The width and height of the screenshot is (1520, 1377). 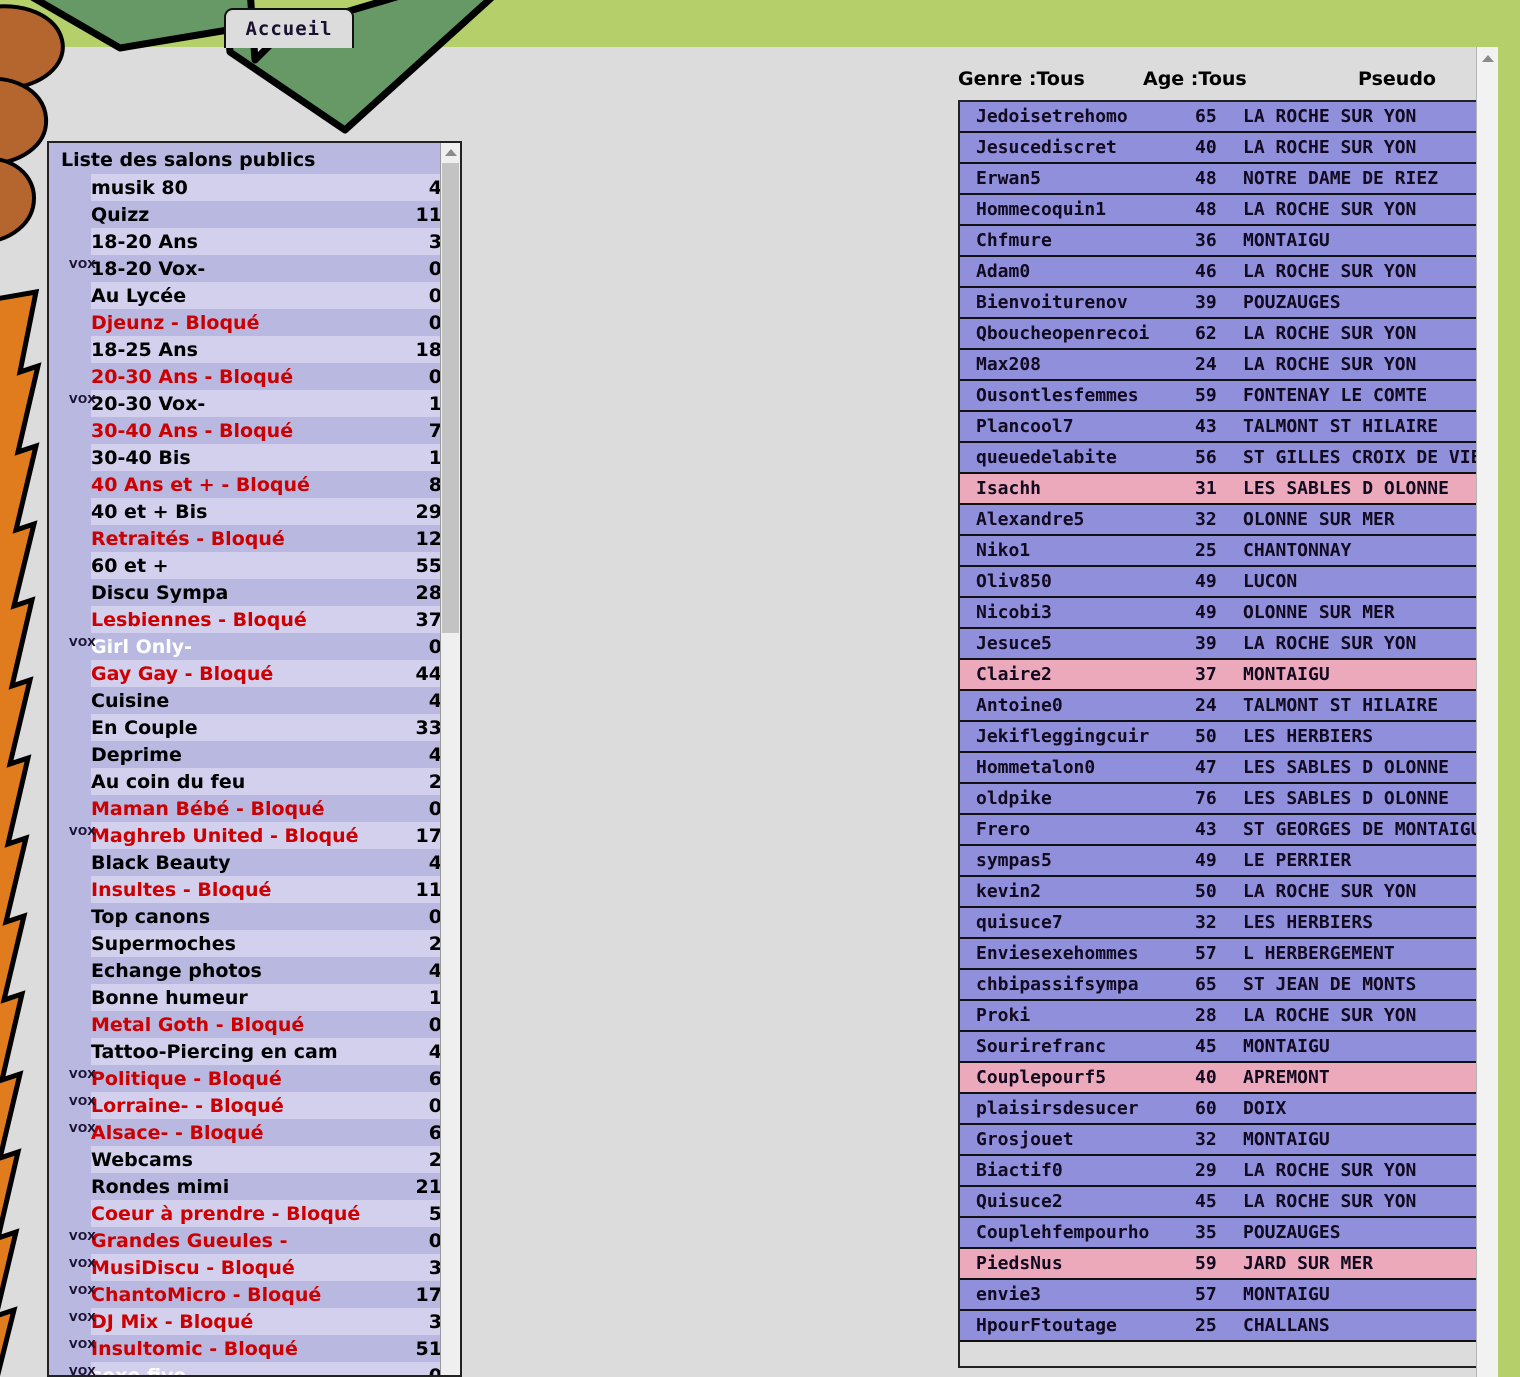 I want to click on user-row: Adam0 46 LA ROCHE SUR YON, so click(x=1218, y=272).